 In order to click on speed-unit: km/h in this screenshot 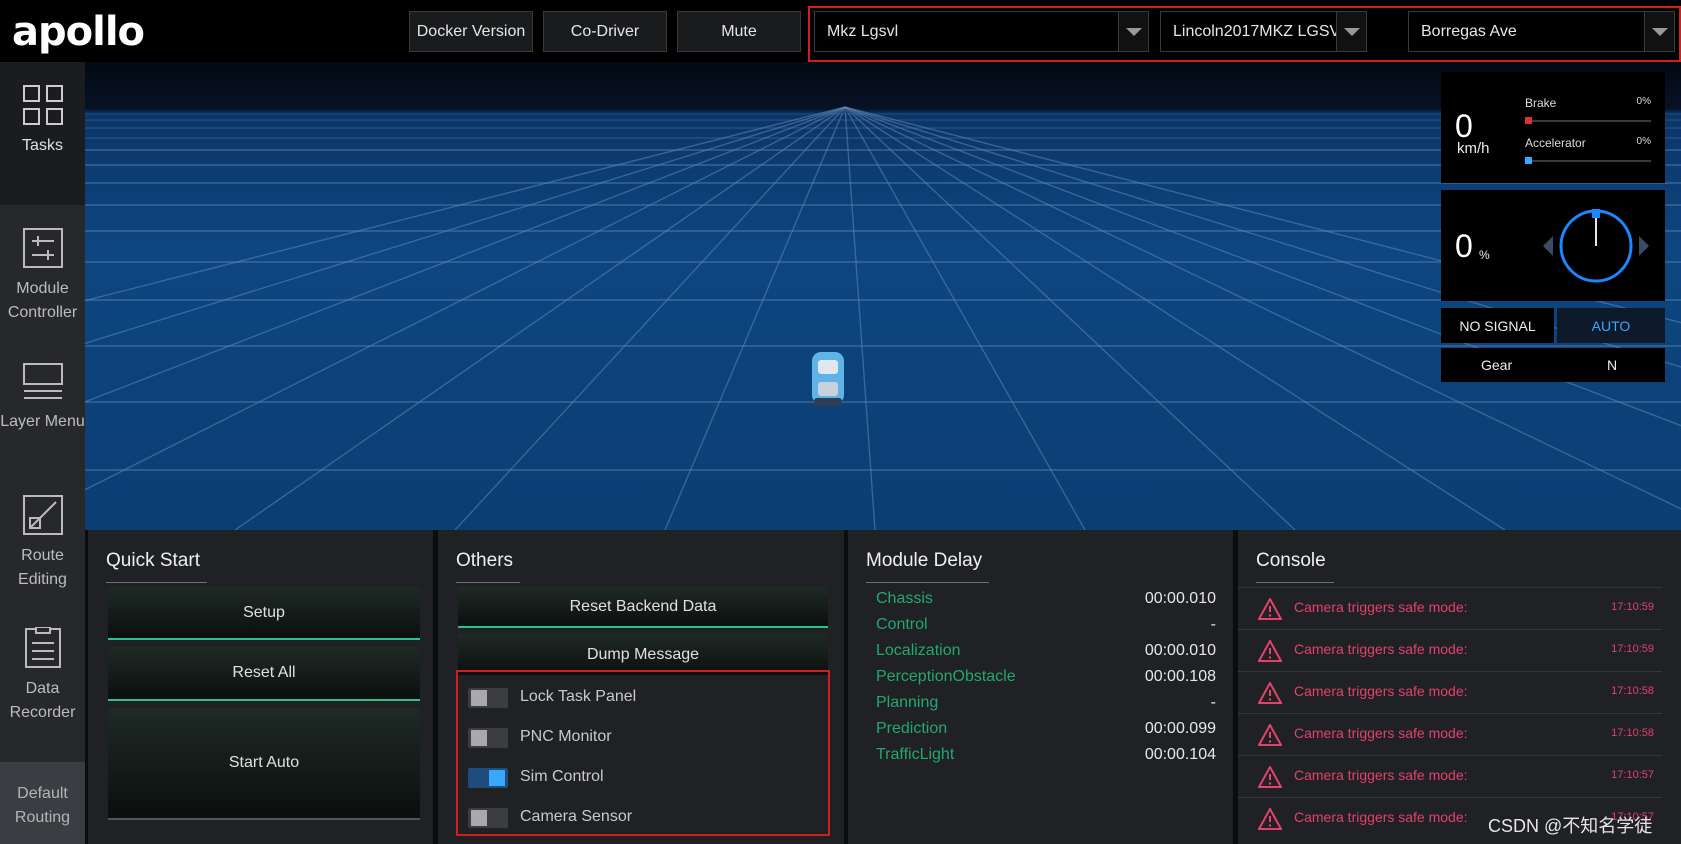, I will do `click(1473, 148)`.